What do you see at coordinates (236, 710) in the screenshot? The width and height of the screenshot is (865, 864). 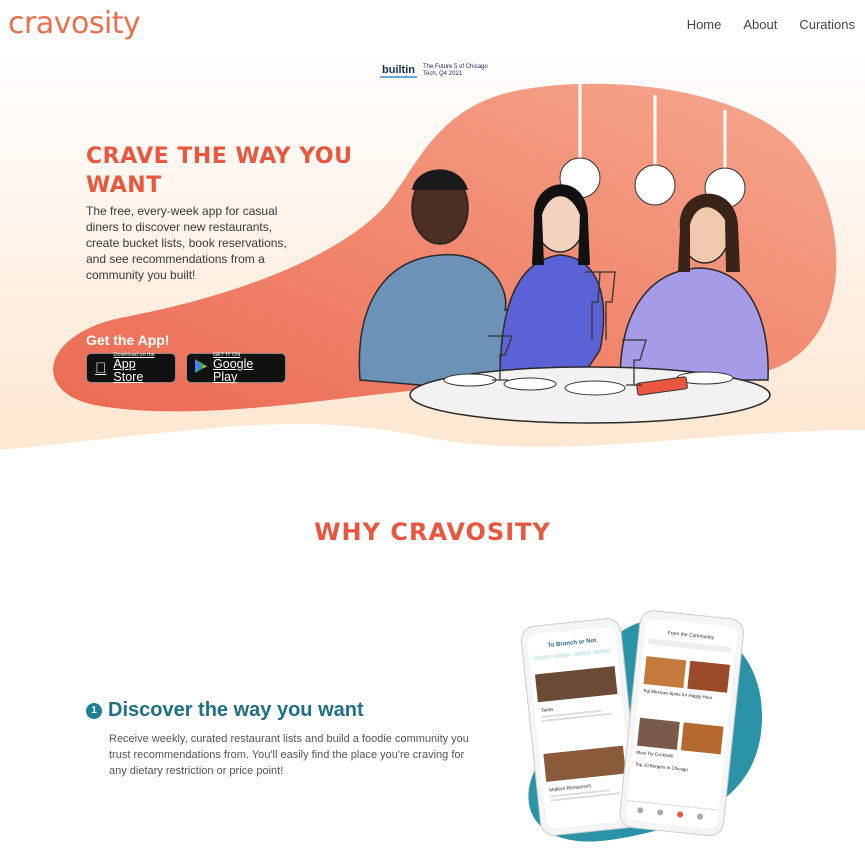 I see `feature-title: Discover the way you want` at bounding box center [236, 710].